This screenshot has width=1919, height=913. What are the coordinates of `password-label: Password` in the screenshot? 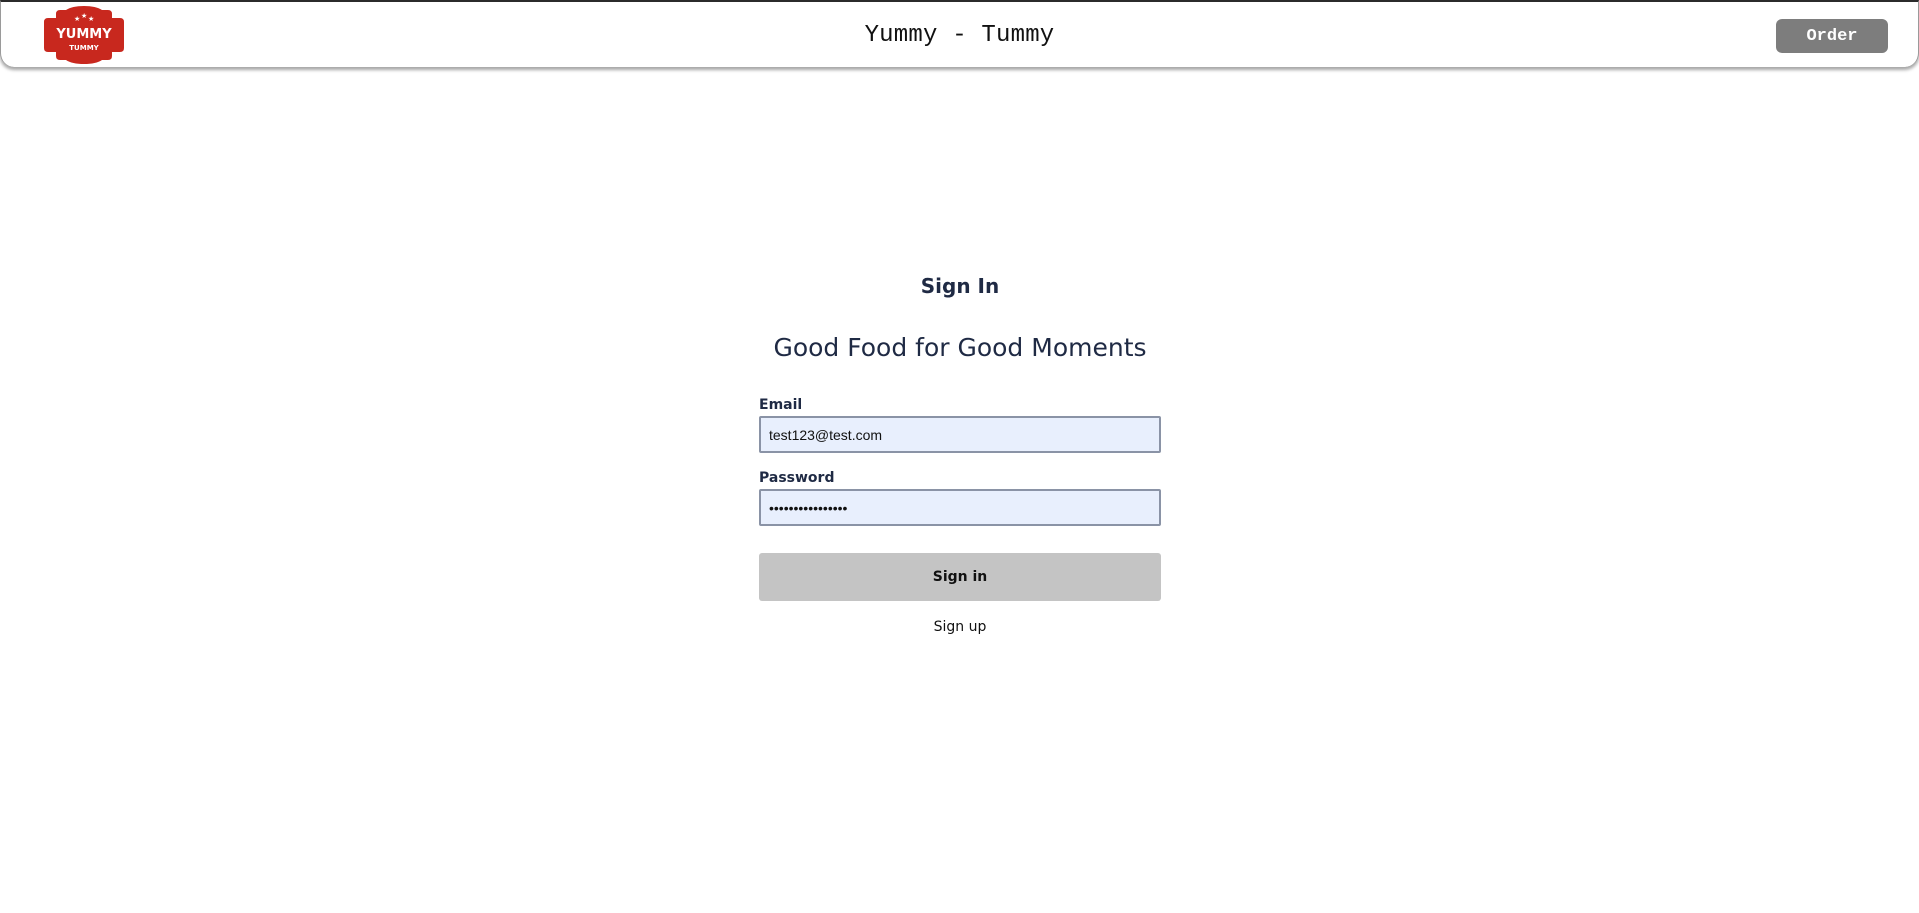 It's located at (797, 478).